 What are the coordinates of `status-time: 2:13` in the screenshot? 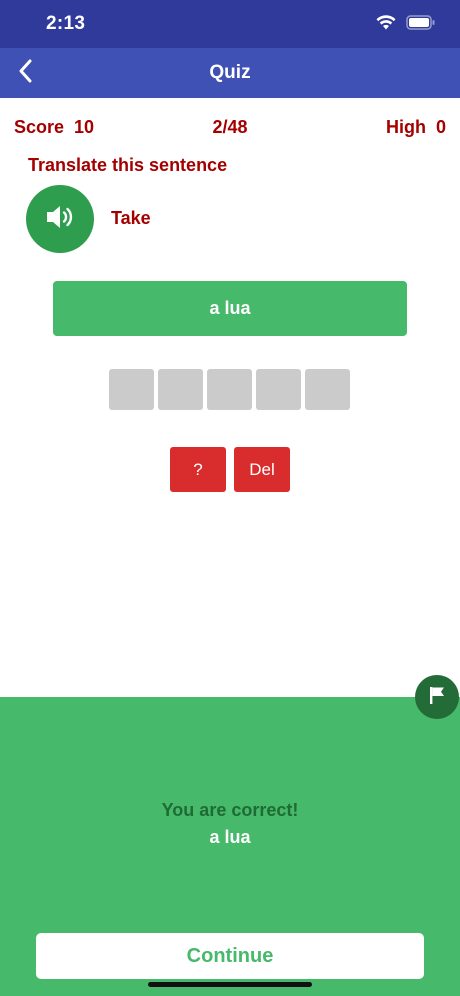 It's located at (66, 23).